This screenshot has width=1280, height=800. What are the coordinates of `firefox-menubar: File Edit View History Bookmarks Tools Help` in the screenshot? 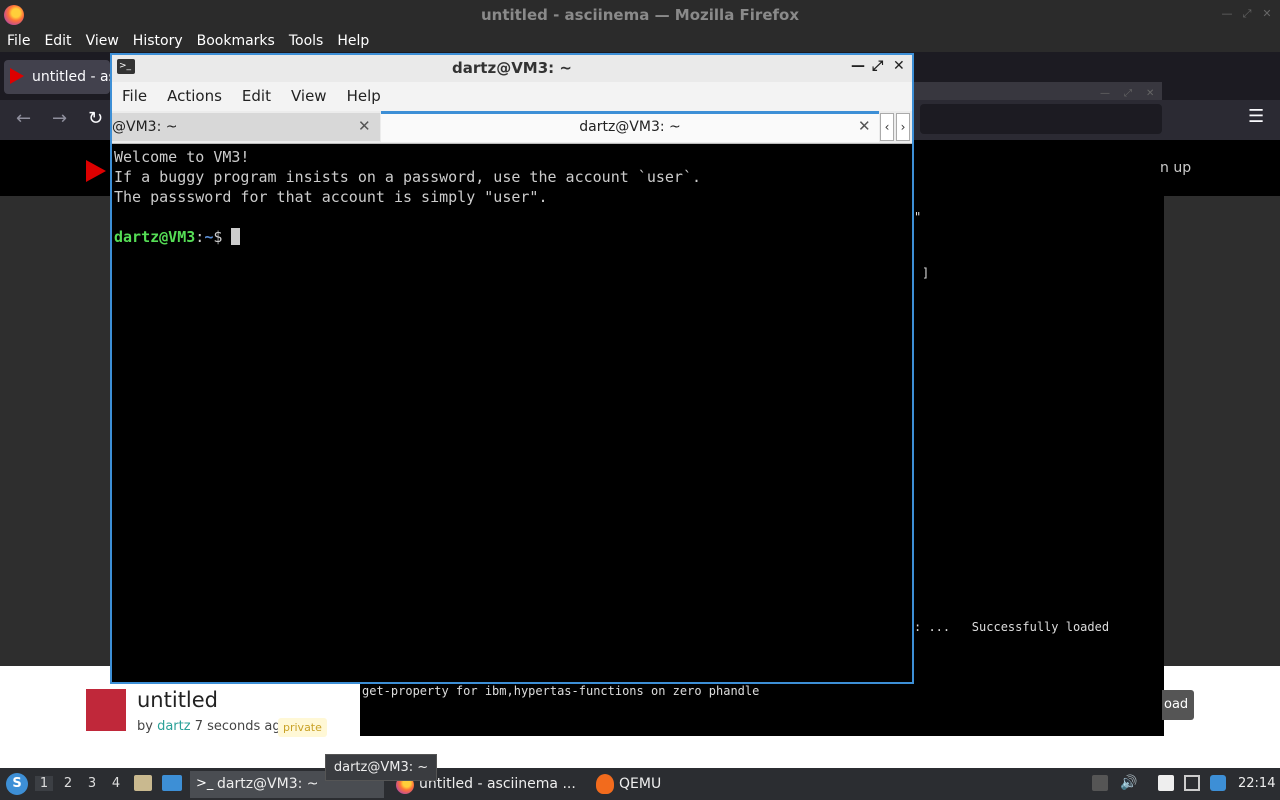 It's located at (640, 41).